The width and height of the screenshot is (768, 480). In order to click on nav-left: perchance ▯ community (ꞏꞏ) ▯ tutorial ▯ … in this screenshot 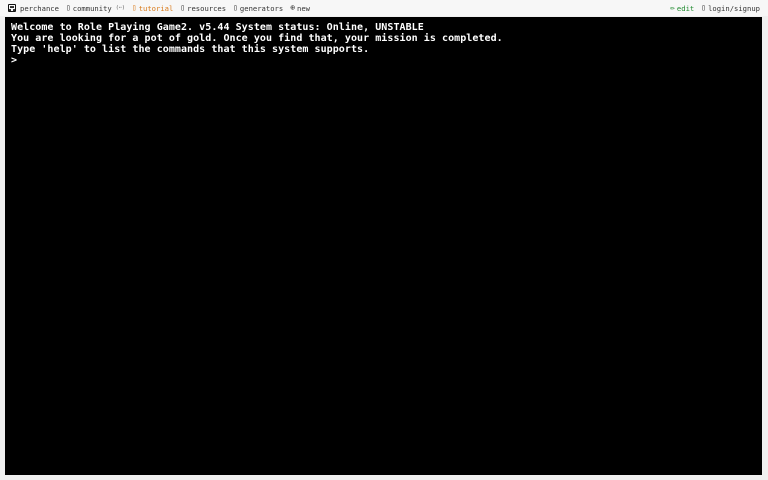, I will do `click(159, 8)`.